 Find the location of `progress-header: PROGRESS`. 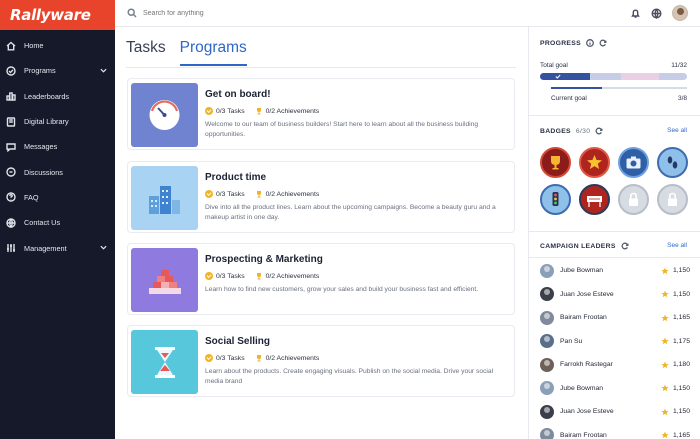

progress-header: PROGRESS is located at coordinates (573, 43).